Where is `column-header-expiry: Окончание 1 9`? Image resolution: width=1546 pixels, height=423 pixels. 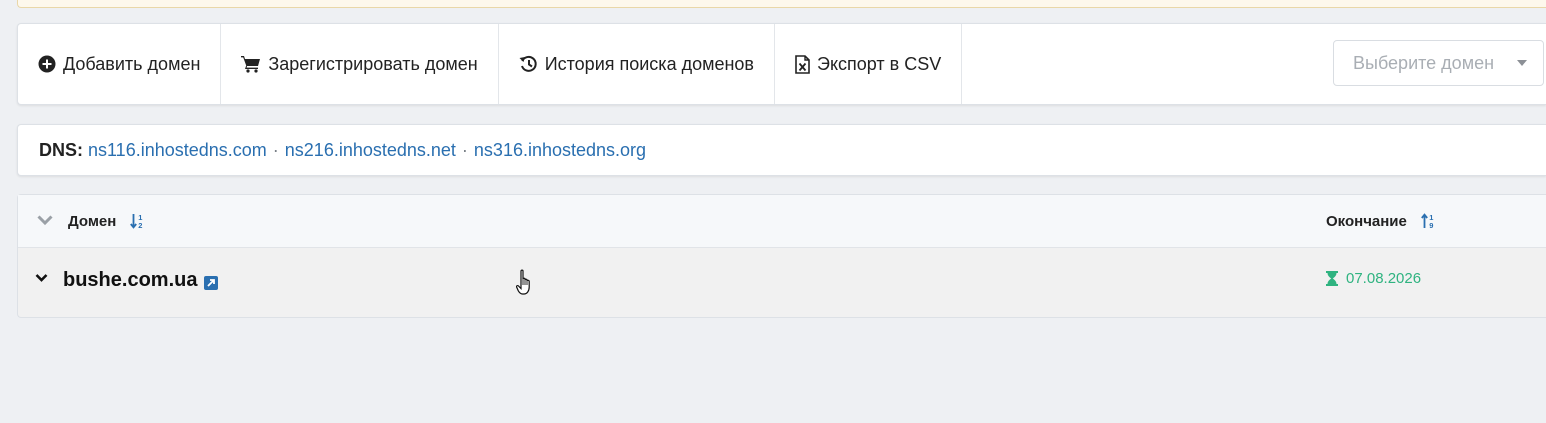
column-header-expiry: Окончание 1 9 is located at coordinates (1381, 221).